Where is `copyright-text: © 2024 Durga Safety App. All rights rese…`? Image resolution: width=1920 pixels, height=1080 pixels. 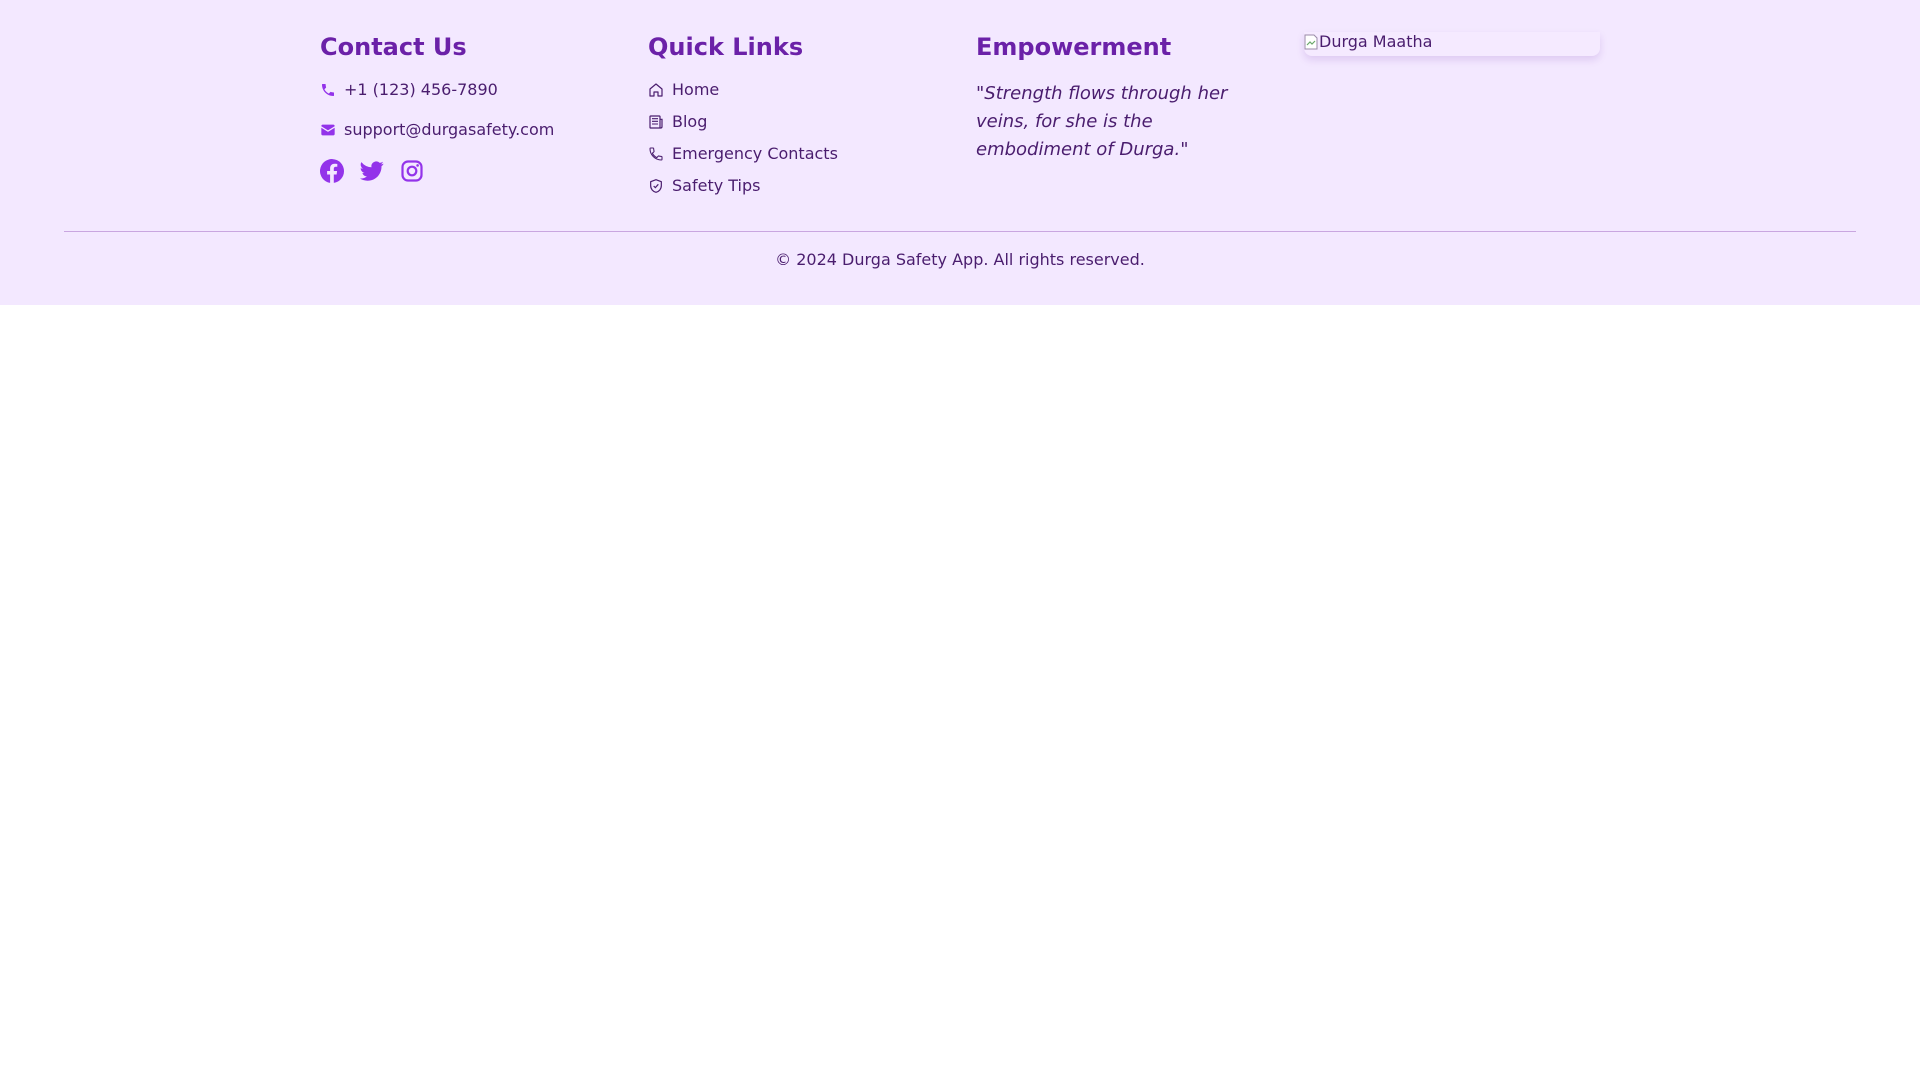 copyright-text: © 2024 Durga Safety App. All rights rese… is located at coordinates (960, 259).